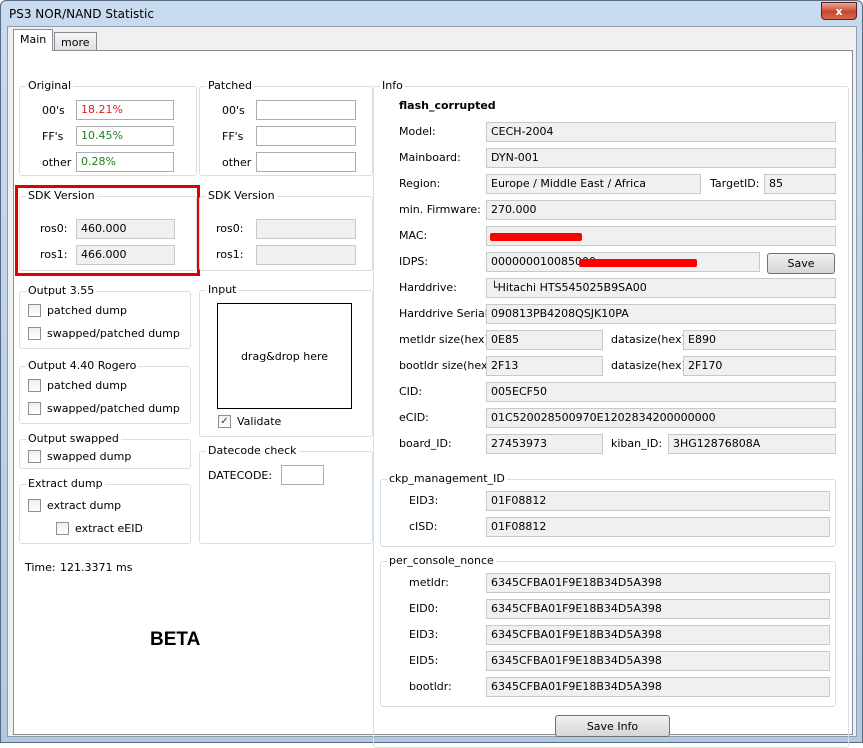 The height and width of the screenshot is (748, 863). What do you see at coordinates (801, 263) in the screenshot?
I see `idps-save-button: Save` at bounding box center [801, 263].